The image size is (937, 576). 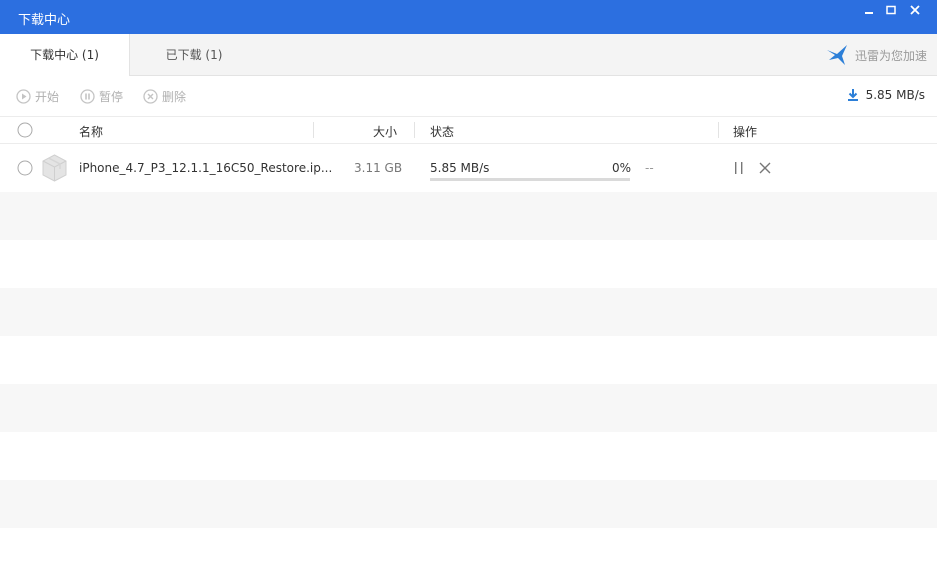 What do you see at coordinates (378, 168) in the screenshot?
I see `file-size: 3.11 GB` at bounding box center [378, 168].